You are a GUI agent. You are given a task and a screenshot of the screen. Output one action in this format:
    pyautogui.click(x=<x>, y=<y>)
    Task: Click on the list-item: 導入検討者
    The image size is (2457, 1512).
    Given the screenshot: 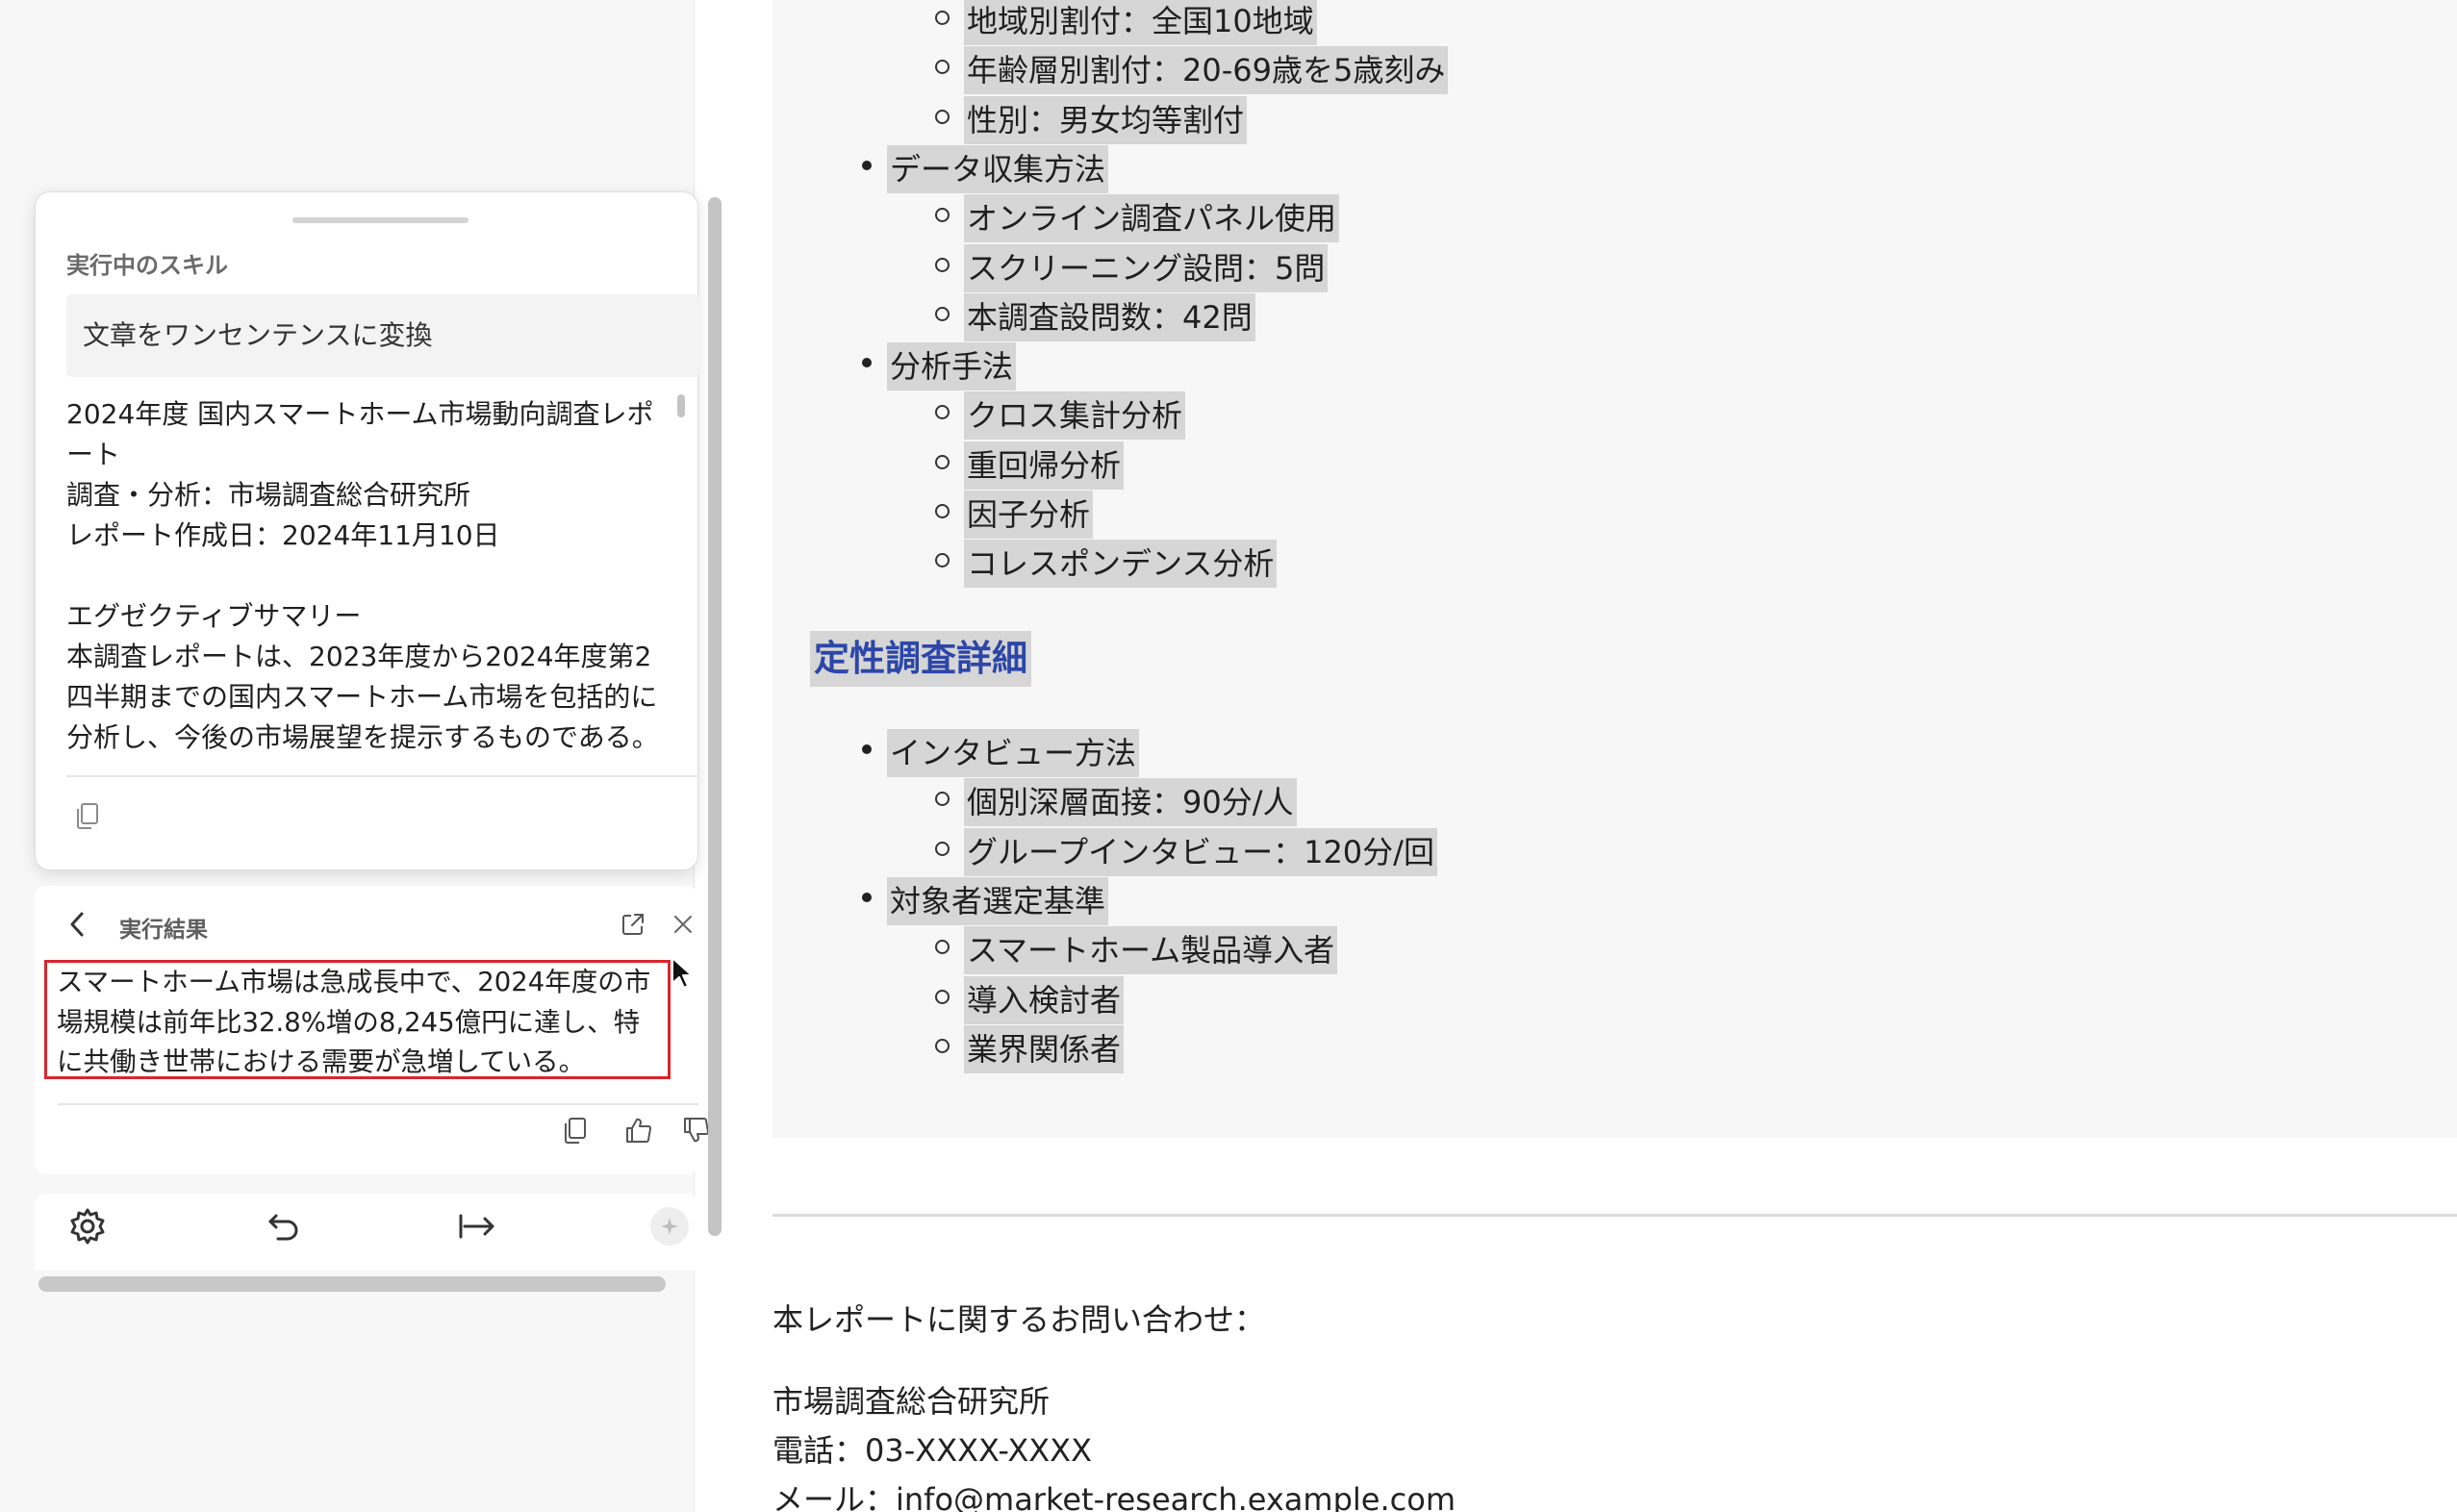 What is the action you would take?
    pyautogui.click(x=1044, y=1000)
    